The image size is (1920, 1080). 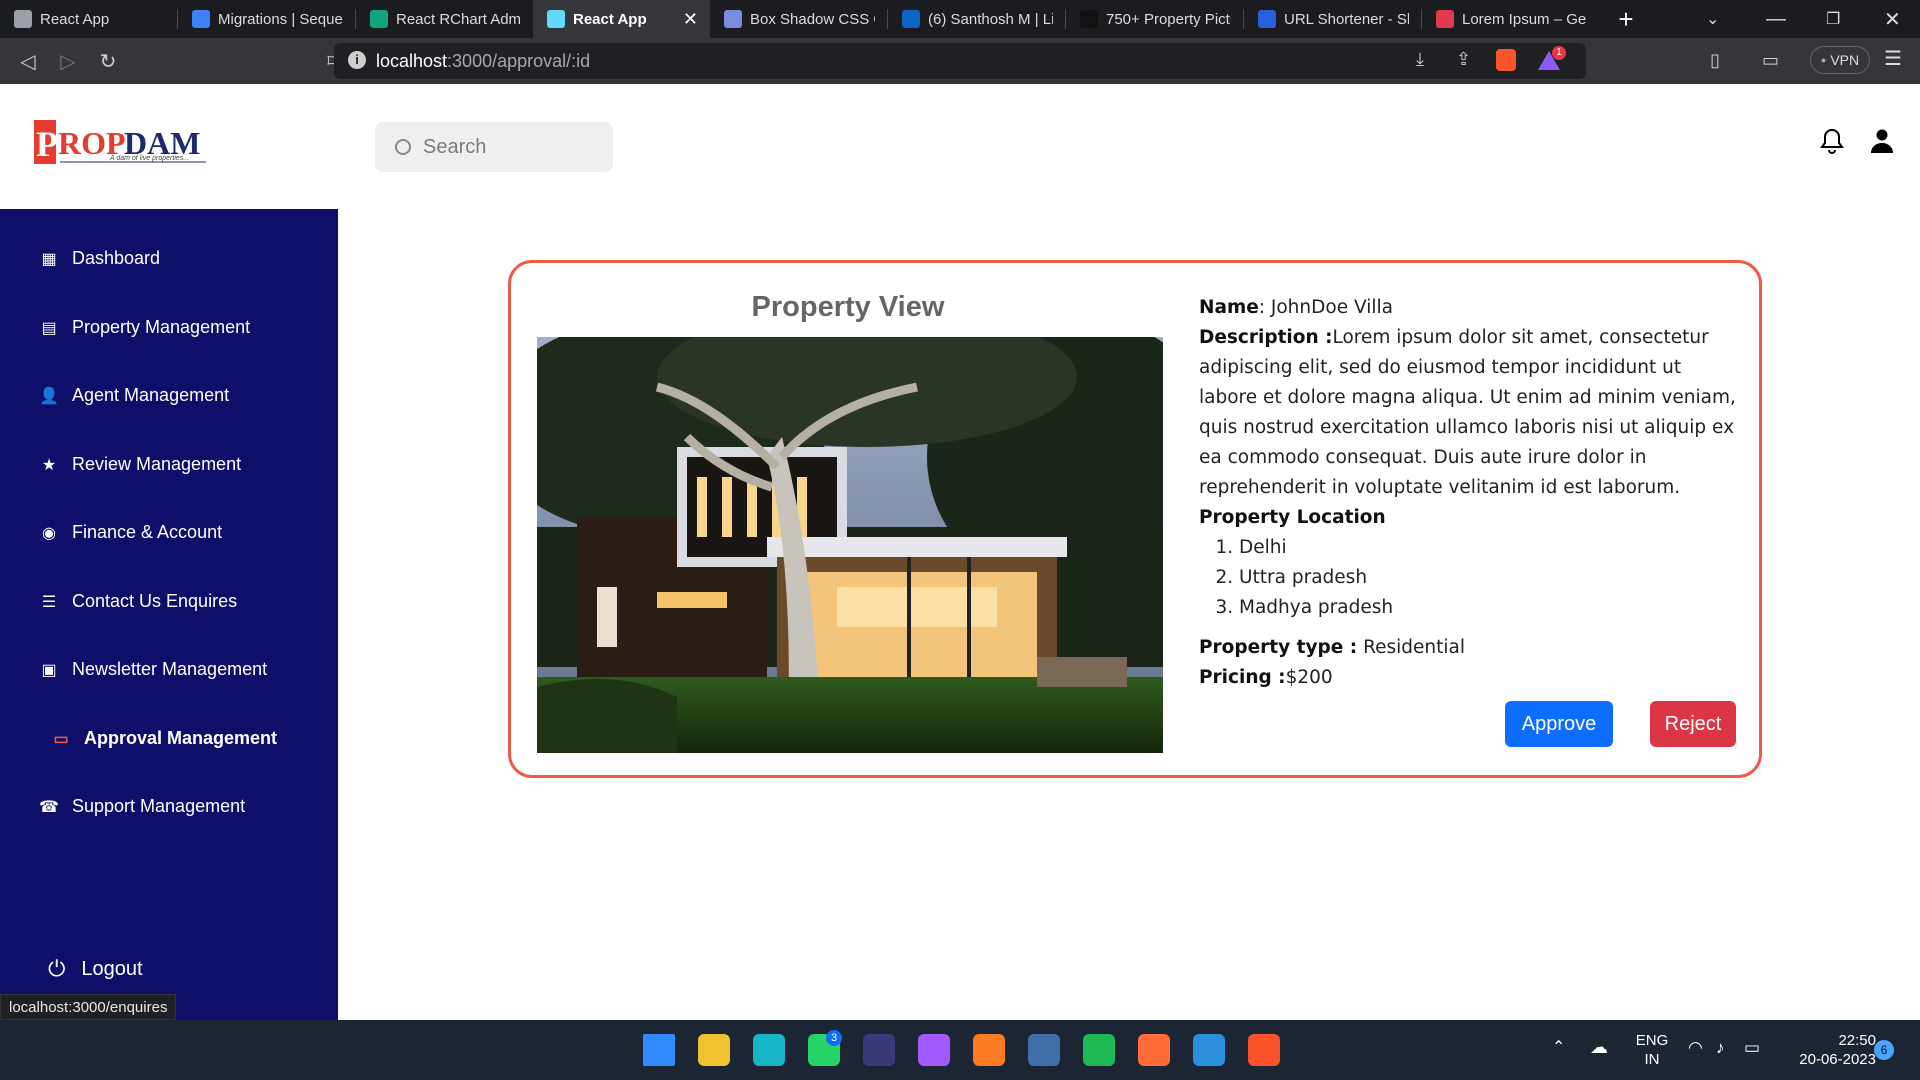 I want to click on wifi-icon: ◠, so click(x=1695, y=1047).